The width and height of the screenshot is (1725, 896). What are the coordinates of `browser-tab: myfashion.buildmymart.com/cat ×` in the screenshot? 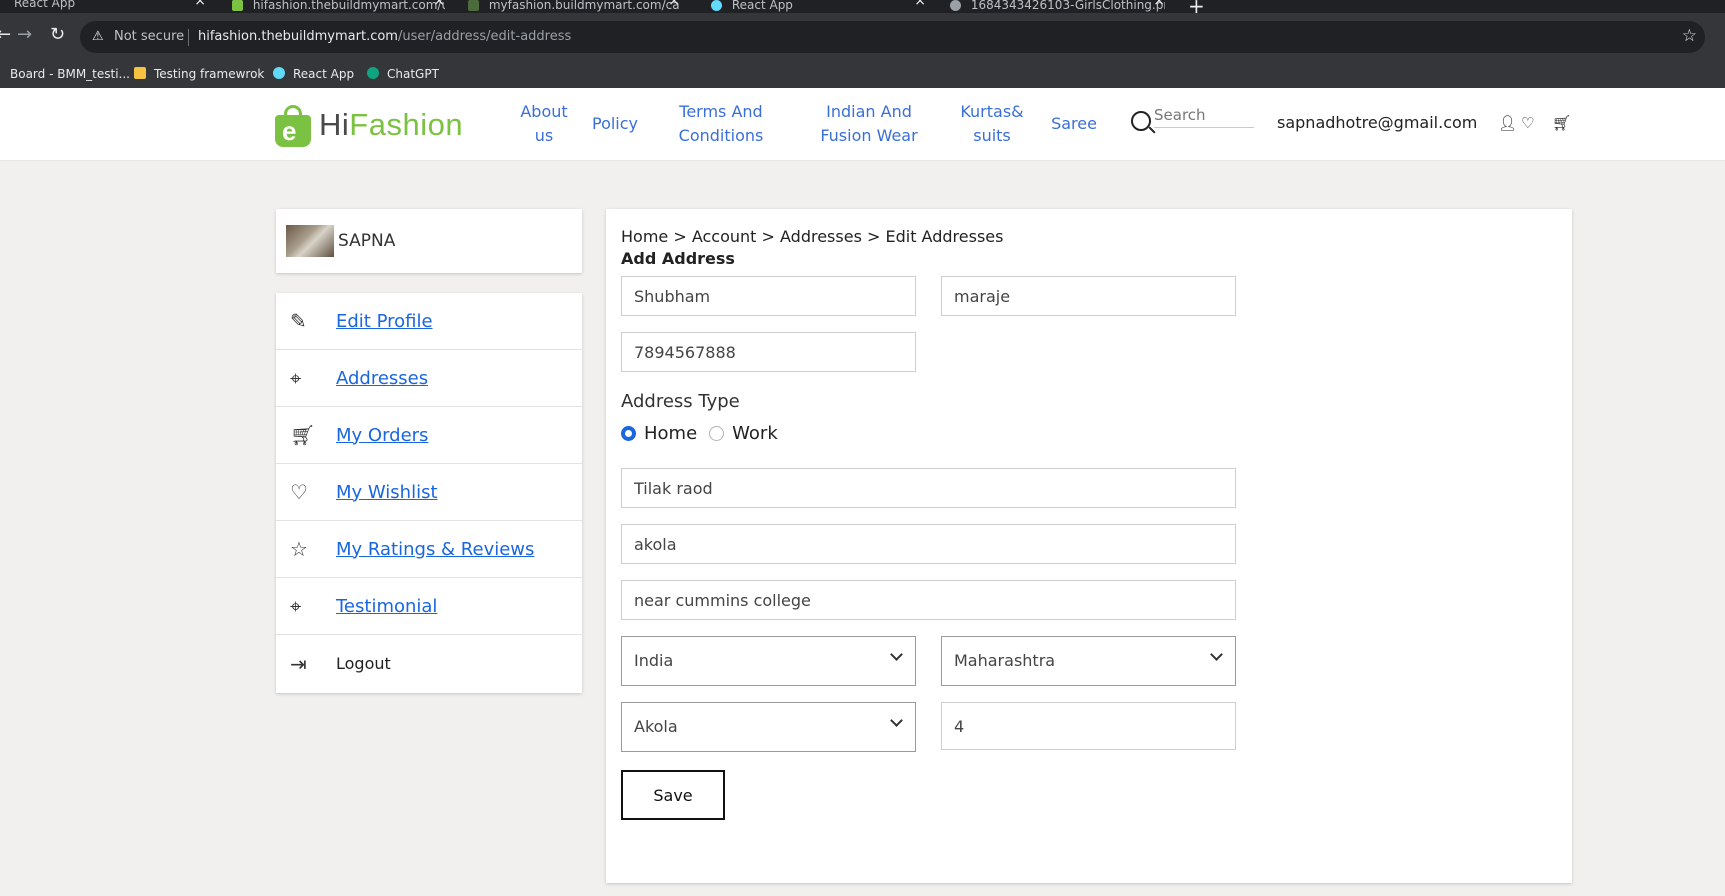 It's located at (574, 6).